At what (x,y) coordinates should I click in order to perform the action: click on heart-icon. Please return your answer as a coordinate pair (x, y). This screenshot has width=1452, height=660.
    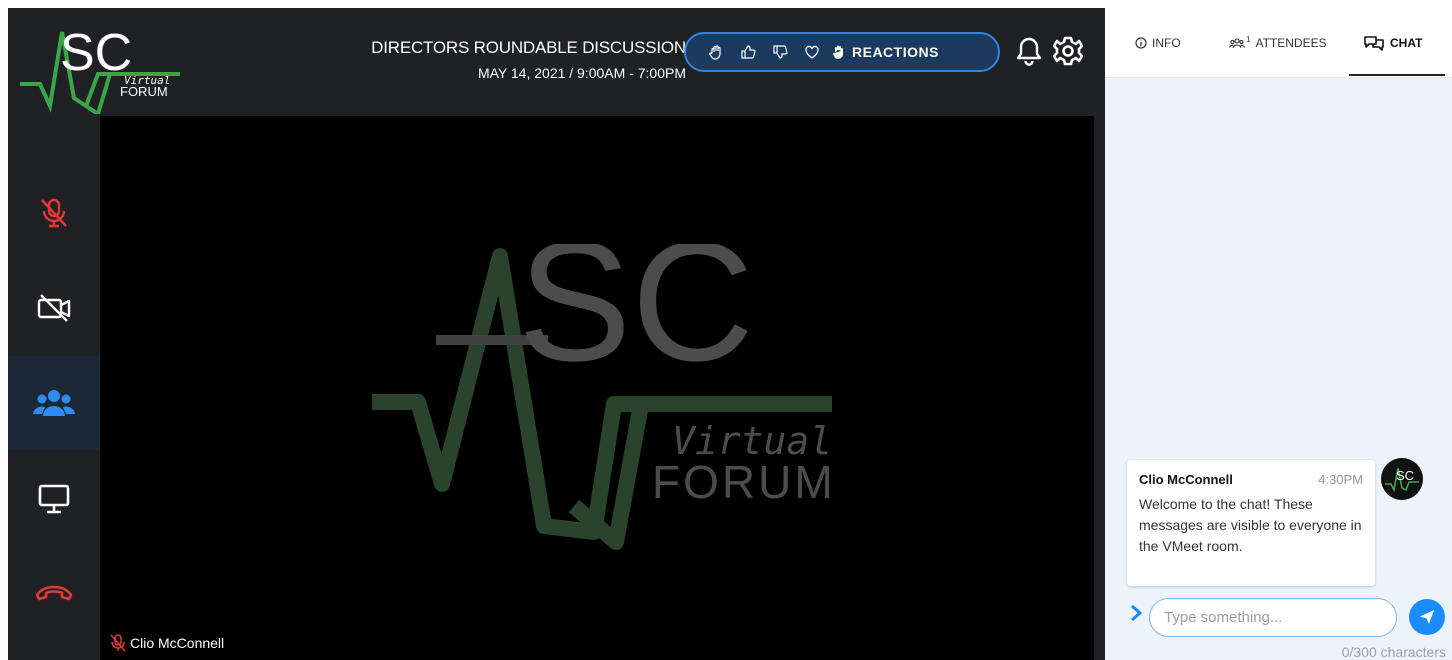
    Looking at the image, I should click on (812, 52).